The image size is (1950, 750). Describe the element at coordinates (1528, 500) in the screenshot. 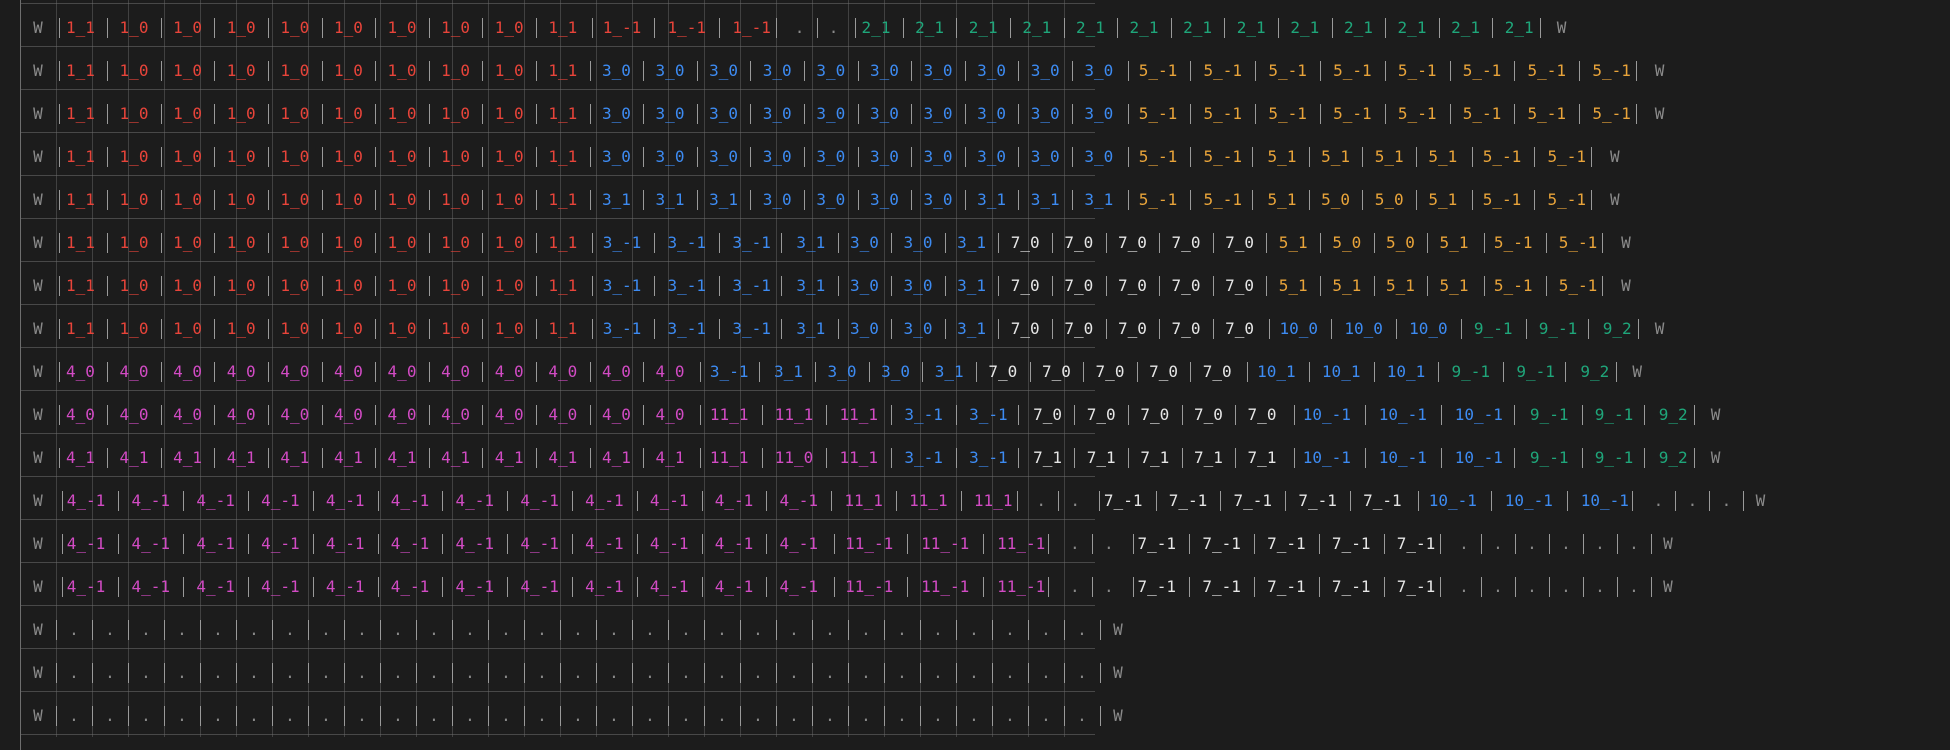

I see `grid-cell: 10_-1` at that location.